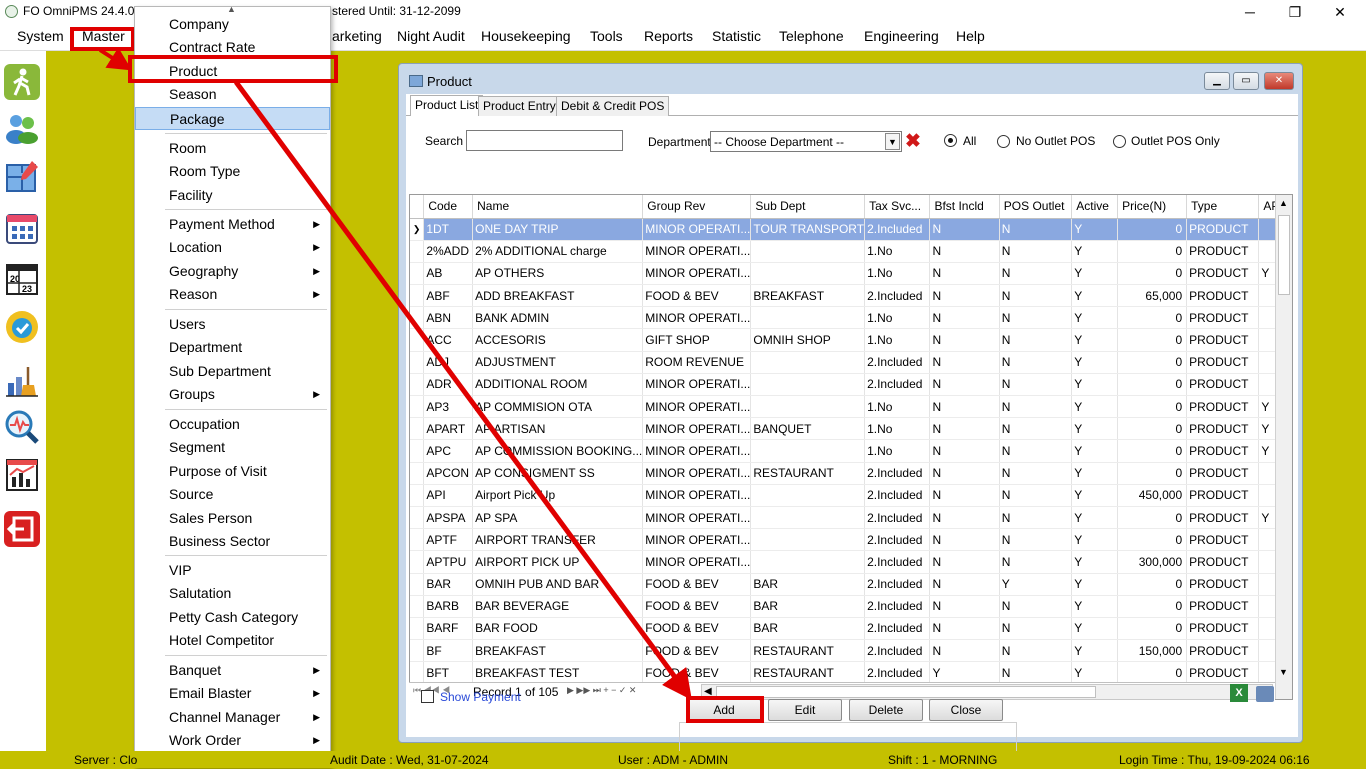 The width and height of the screenshot is (1366, 769). Describe the element at coordinates (913, 141) in the screenshot. I see `clear-icon: ✖` at that location.